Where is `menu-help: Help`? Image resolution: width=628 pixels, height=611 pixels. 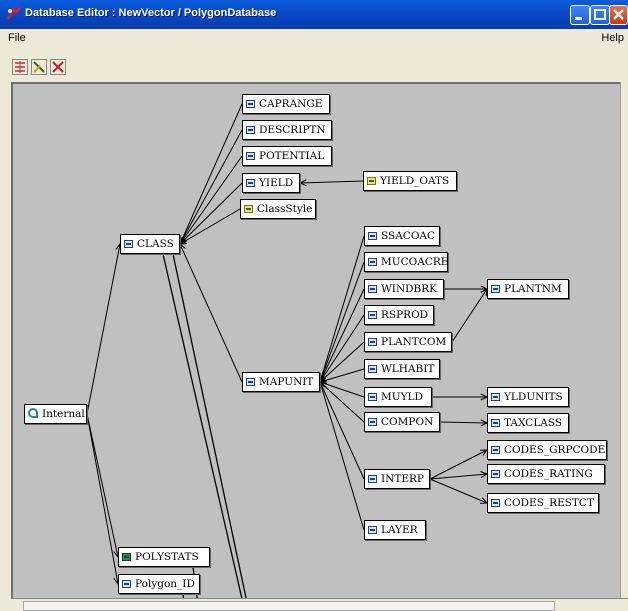 menu-help: Help is located at coordinates (612, 38).